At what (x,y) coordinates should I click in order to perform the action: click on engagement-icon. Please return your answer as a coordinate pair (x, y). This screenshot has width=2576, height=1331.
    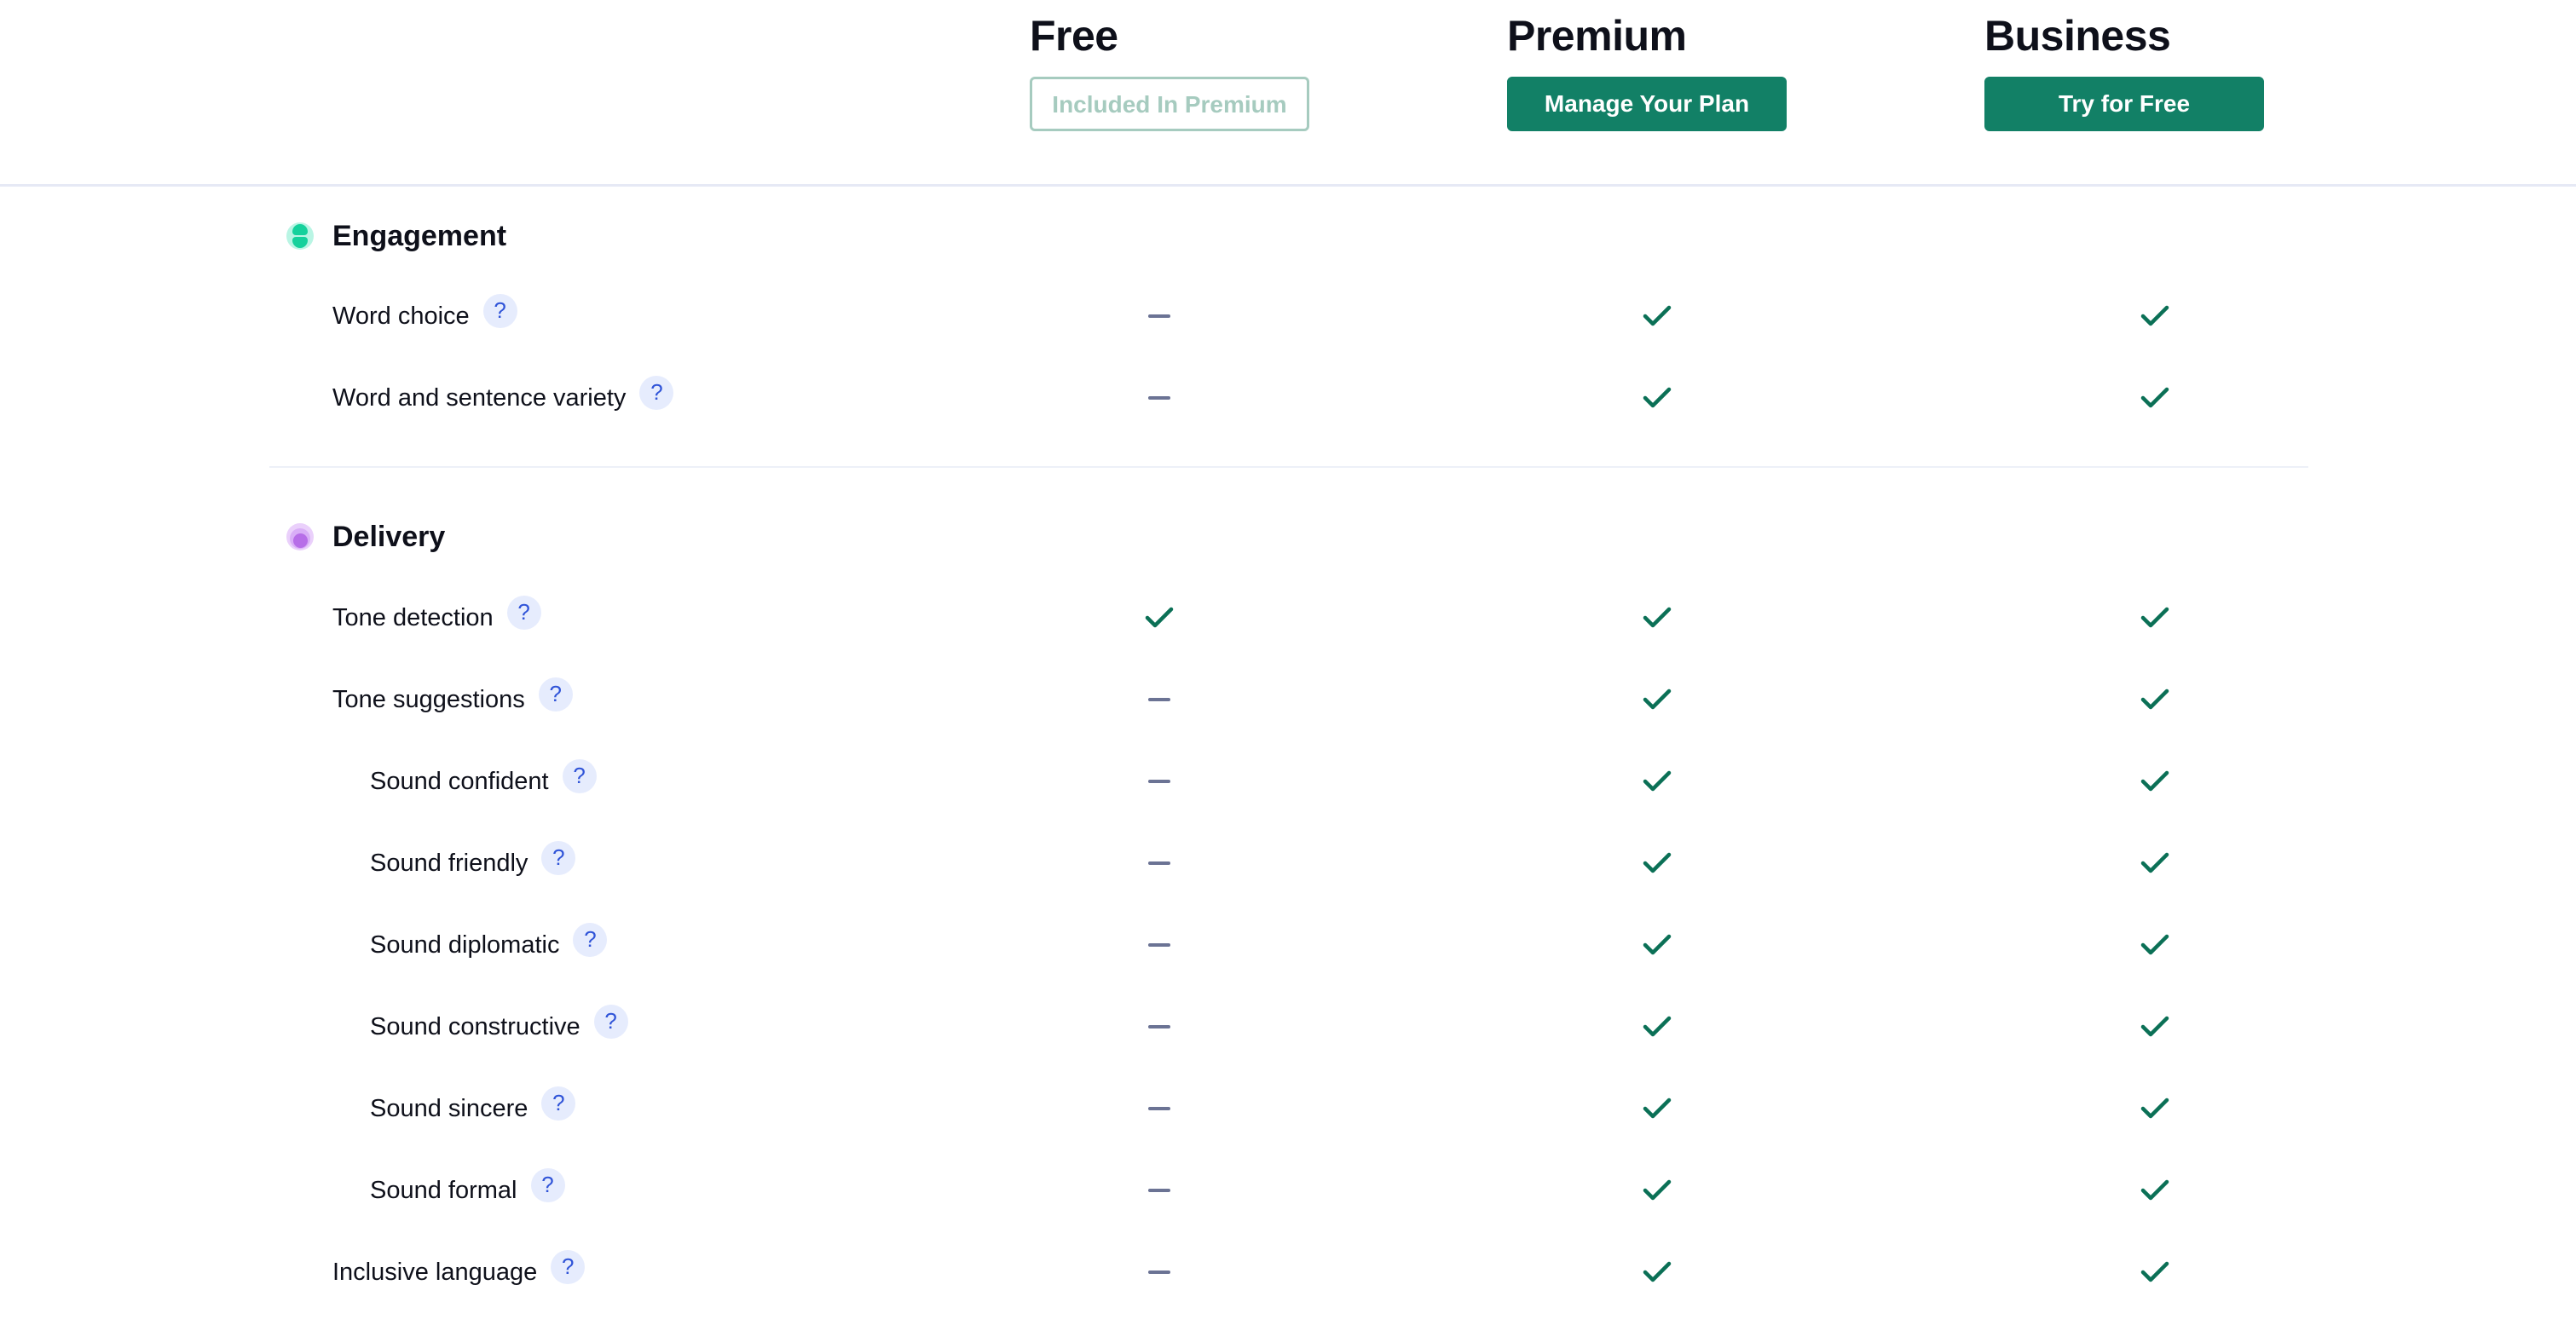
    Looking at the image, I should click on (300, 236).